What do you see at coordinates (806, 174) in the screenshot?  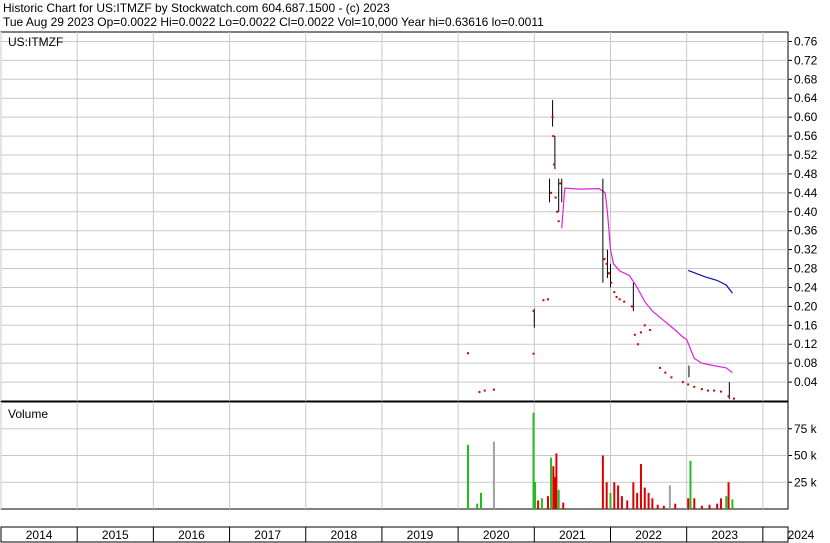 I see `price-tick-label: 0.48` at bounding box center [806, 174].